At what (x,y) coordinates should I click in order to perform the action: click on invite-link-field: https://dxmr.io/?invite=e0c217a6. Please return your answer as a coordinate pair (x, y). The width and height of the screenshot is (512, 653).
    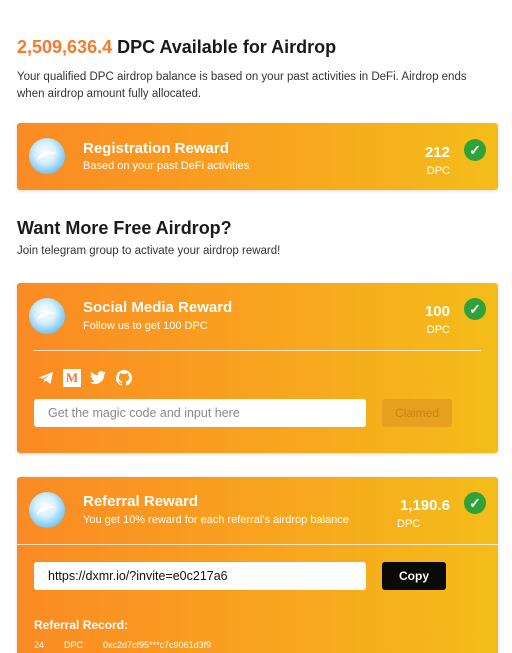
    Looking at the image, I should click on (200, 576).